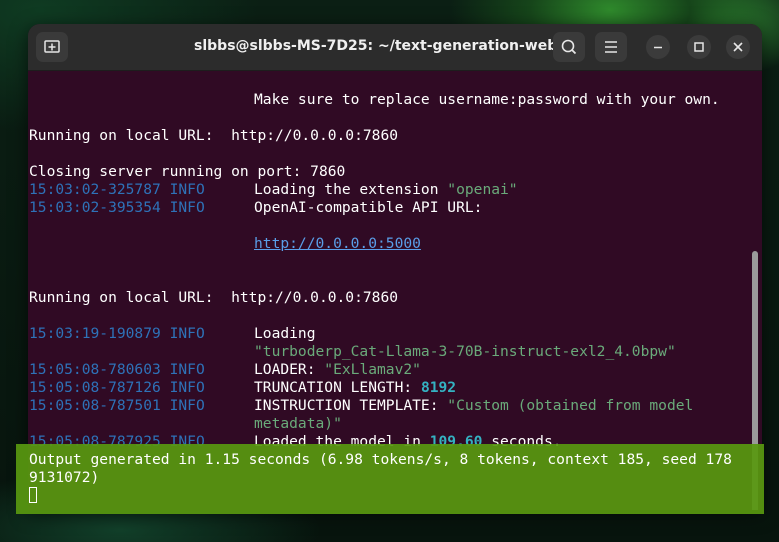 The height and width of the screenshot is (542, 779). Describe the element at coordinates (95, 387) in the screenshot. I see `log-timestamp: 15:05:08-787126` at that location.